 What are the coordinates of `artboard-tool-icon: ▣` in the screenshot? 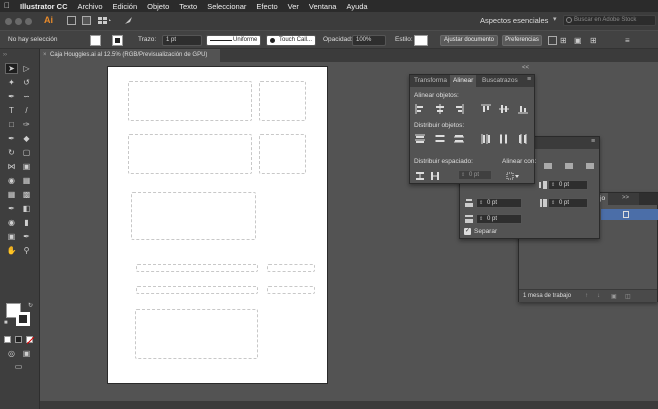 It's located at (11, 236).